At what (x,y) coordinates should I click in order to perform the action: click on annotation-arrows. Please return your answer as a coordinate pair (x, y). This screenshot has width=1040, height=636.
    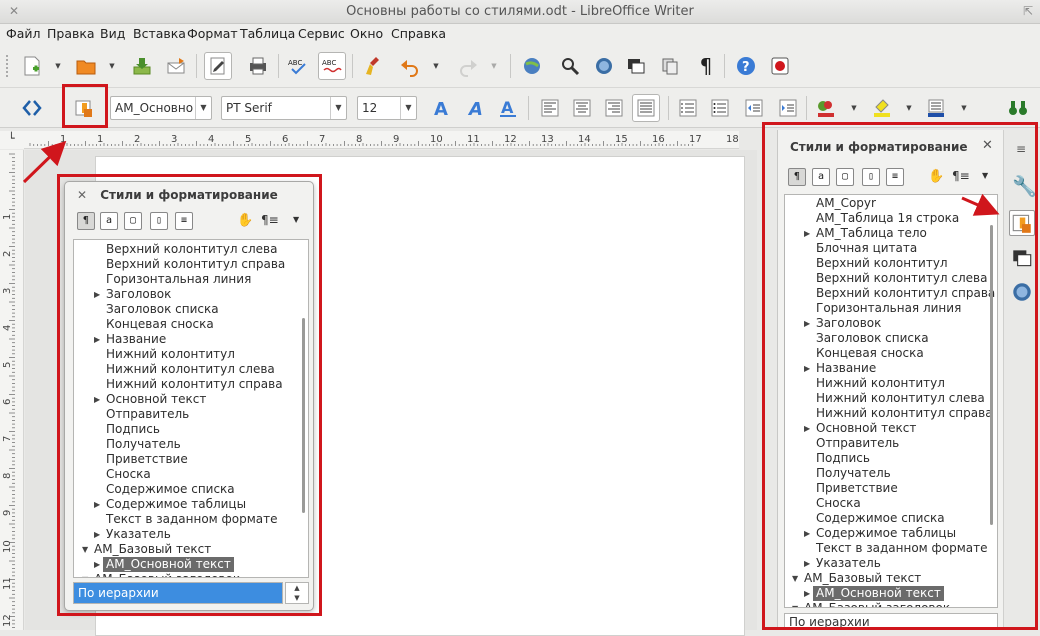
    Looking at the image, I should click on (511, 178).